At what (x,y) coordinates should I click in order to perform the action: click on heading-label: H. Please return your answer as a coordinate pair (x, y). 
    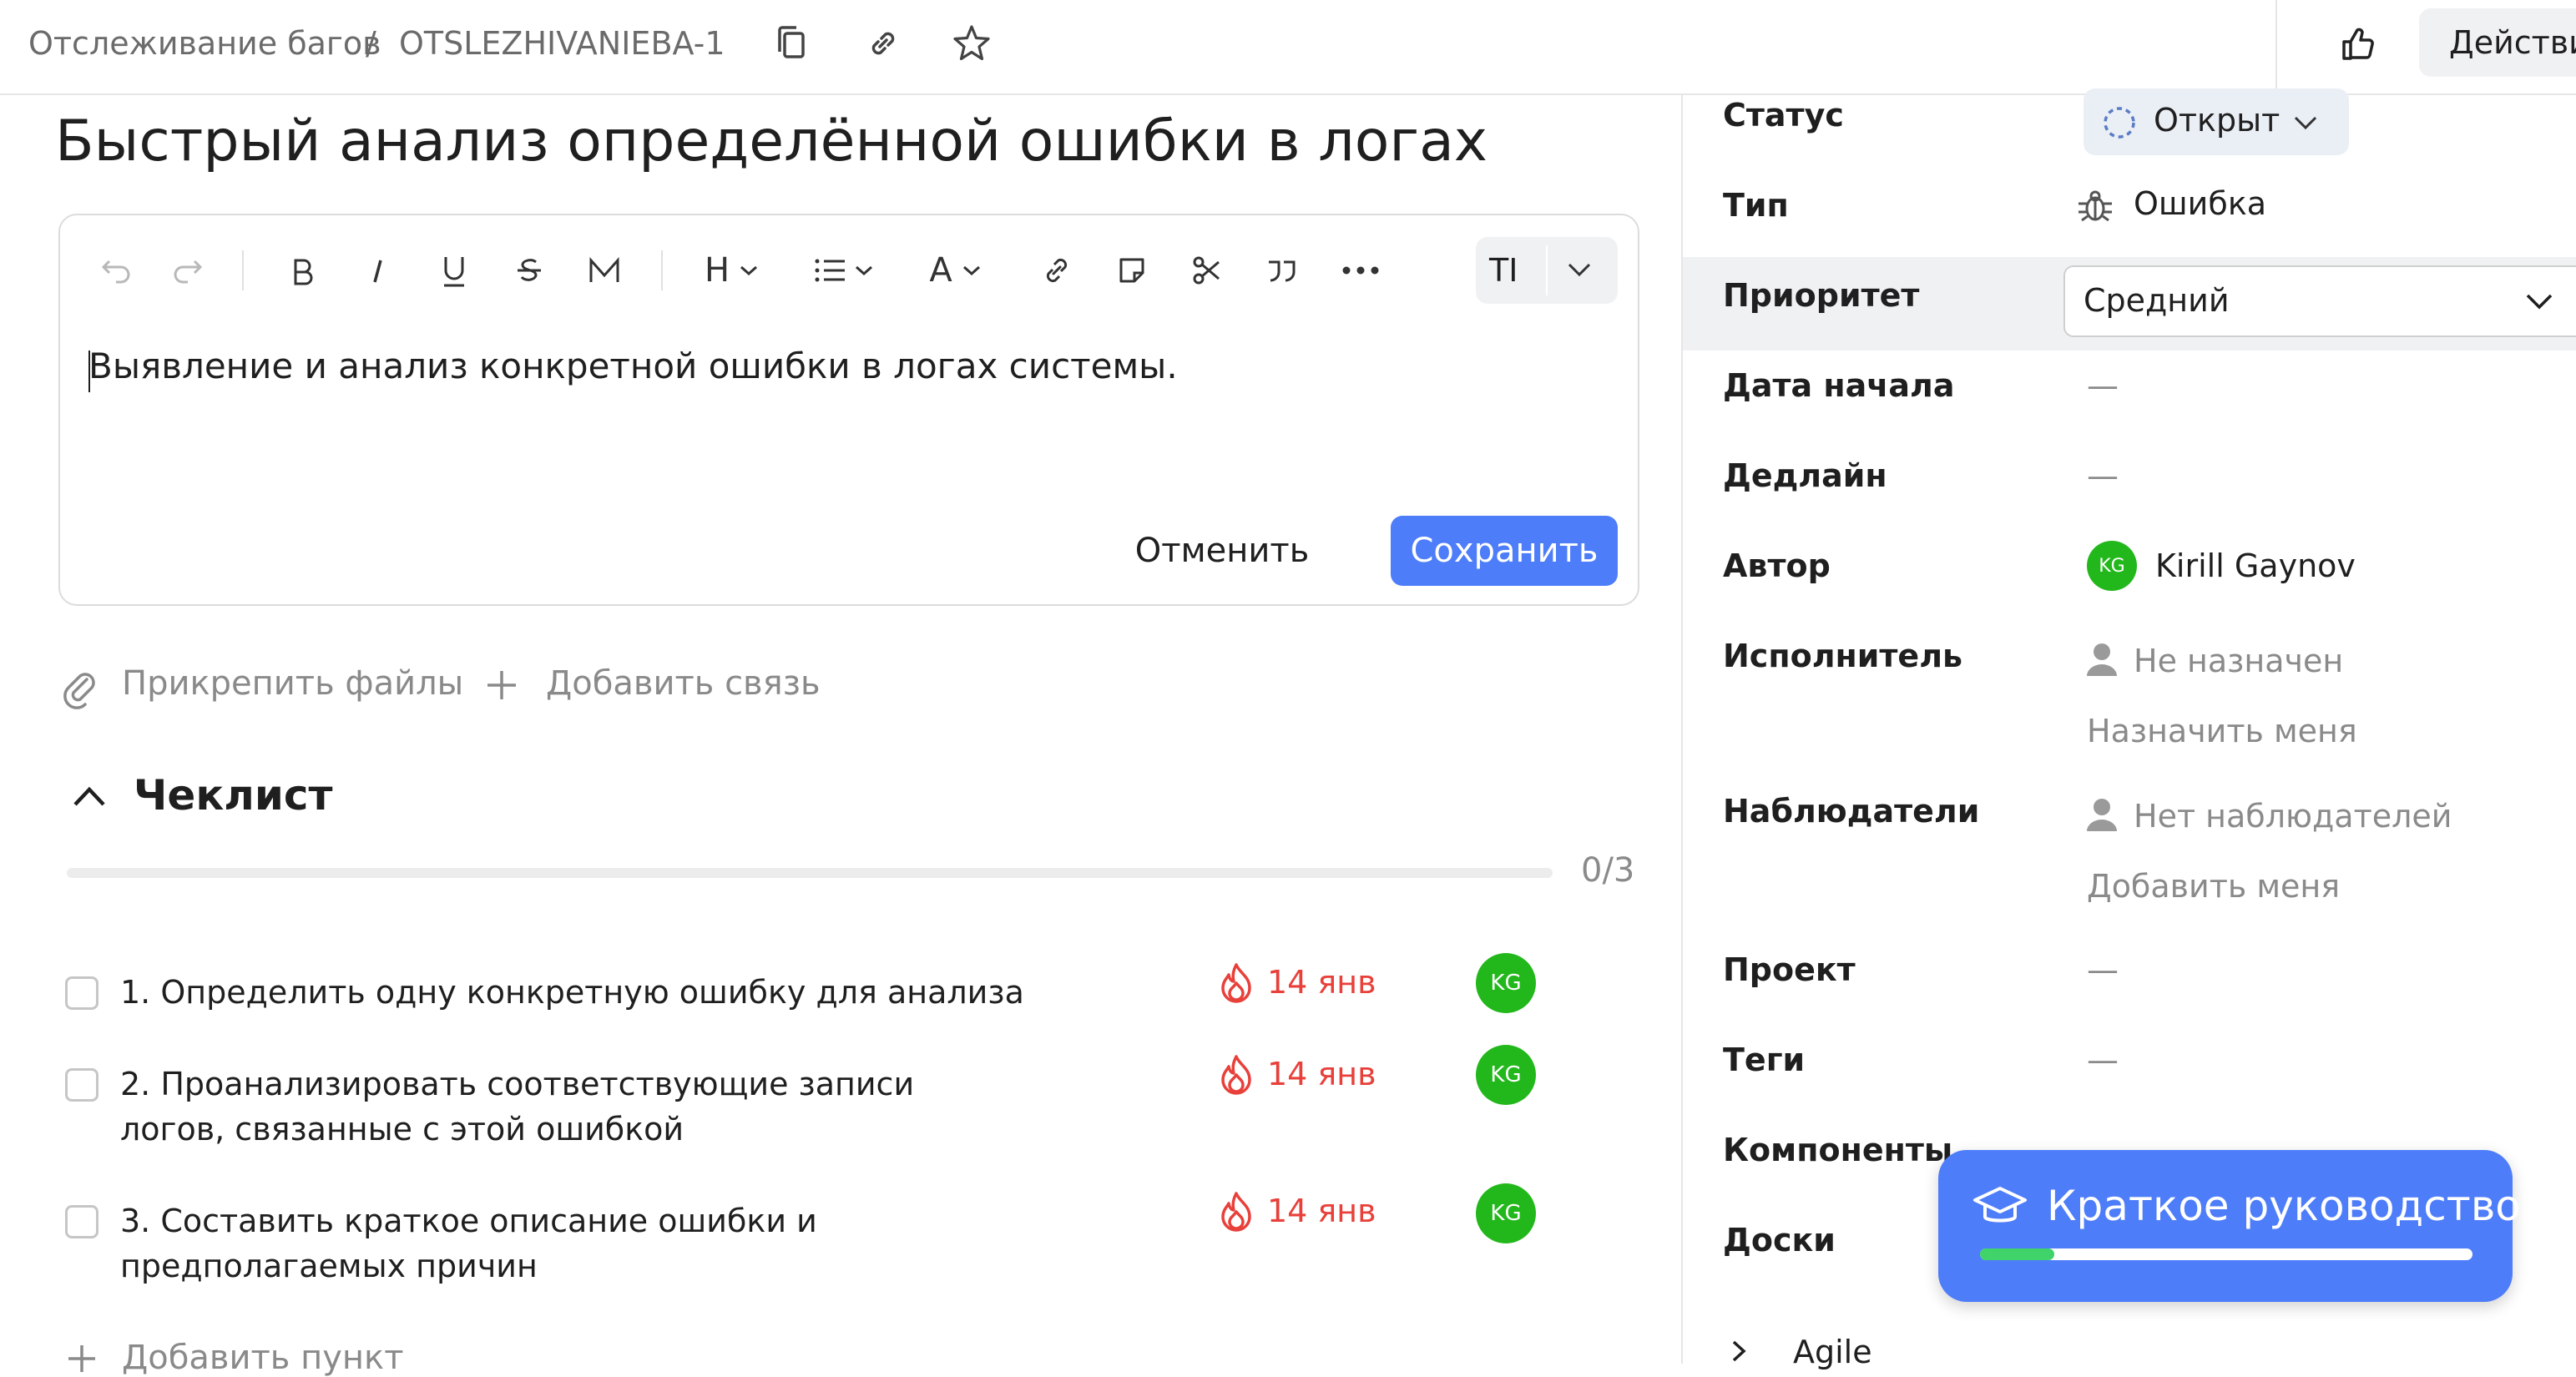
    Looking at the image, I should click on (717, 271).